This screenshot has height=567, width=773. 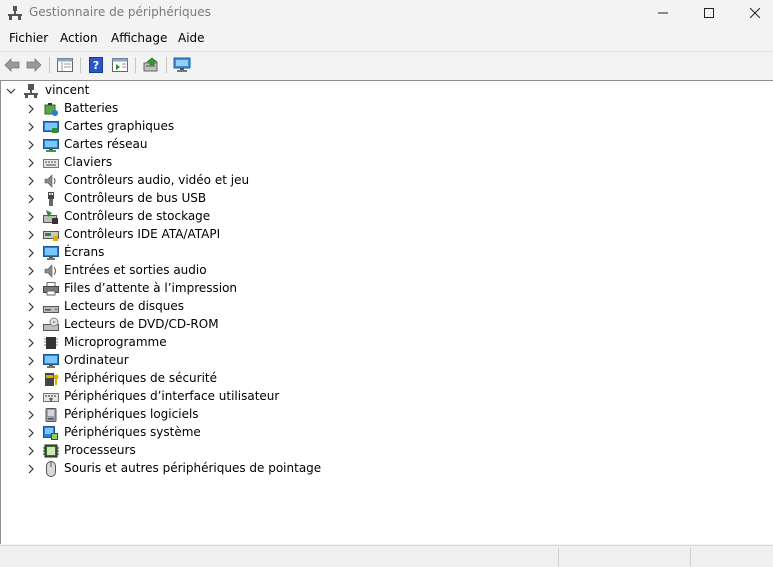 What do you see at coordinates (51, 145) in the screenshot?
I see `network-adapter-icon` at bounding box center [51, 145].